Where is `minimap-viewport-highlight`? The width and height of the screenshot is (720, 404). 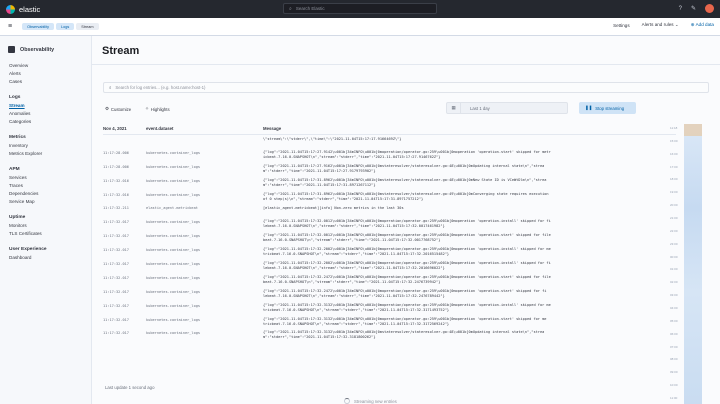 minimap-viewport-highlight is located at coordinates (693, 130).